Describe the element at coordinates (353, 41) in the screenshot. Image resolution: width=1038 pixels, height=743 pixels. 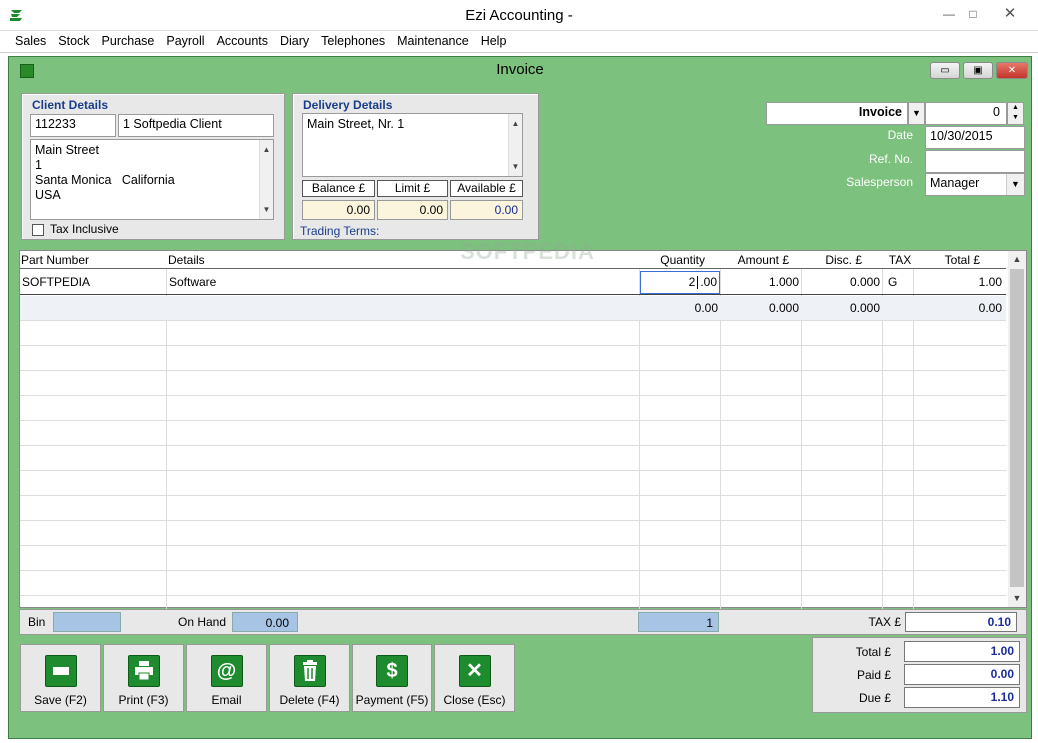
I see `menu-telephones: Telephones` at that location.